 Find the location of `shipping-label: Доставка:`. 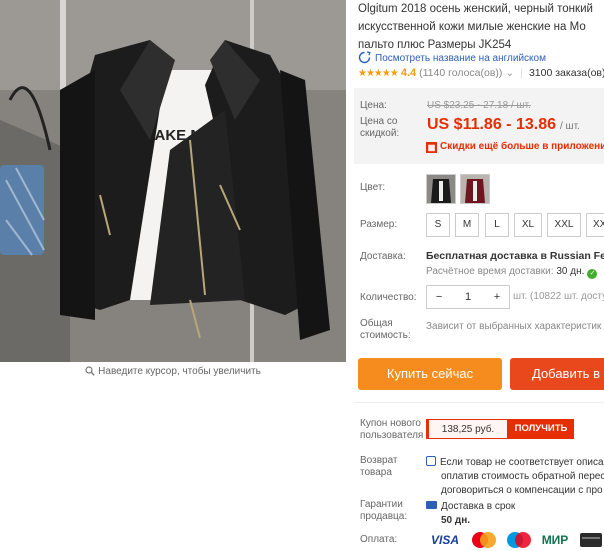

shipping-label: Доставка: is located at coordinates (383, 256).